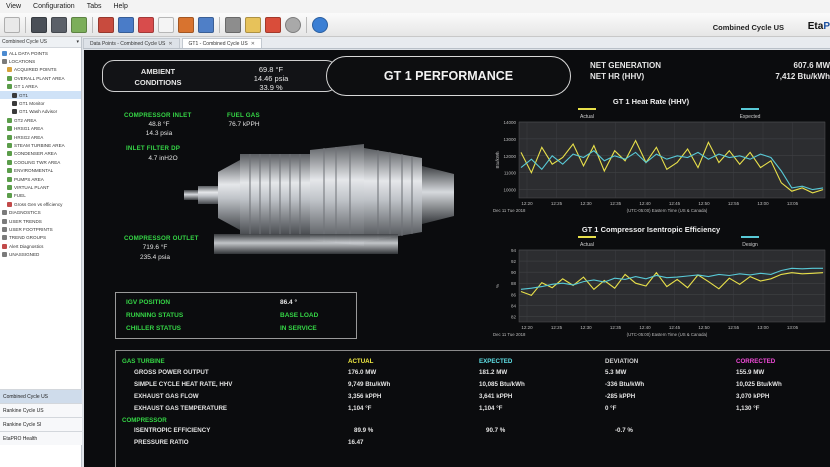 This screenshot has height=467, width=830. I want to click on tree-item: GT1 Monitor, so click(40, 103).